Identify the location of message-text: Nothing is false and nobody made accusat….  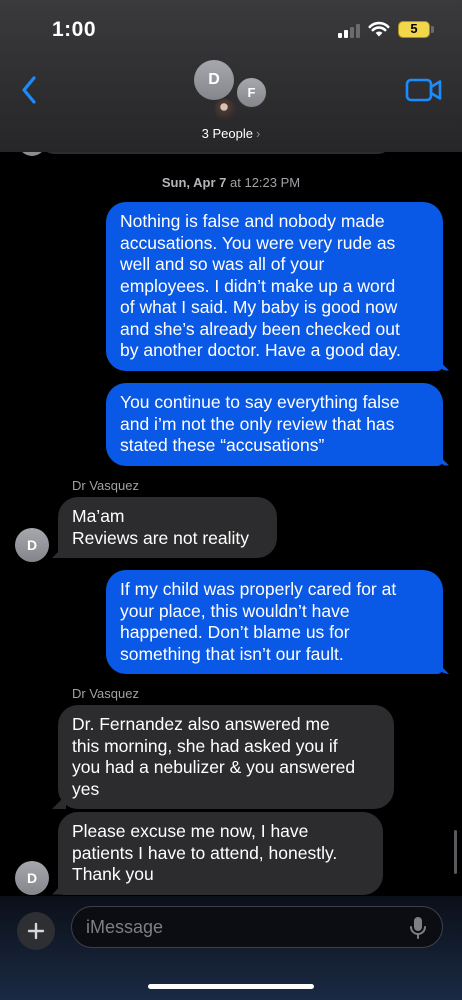
(260, 285).